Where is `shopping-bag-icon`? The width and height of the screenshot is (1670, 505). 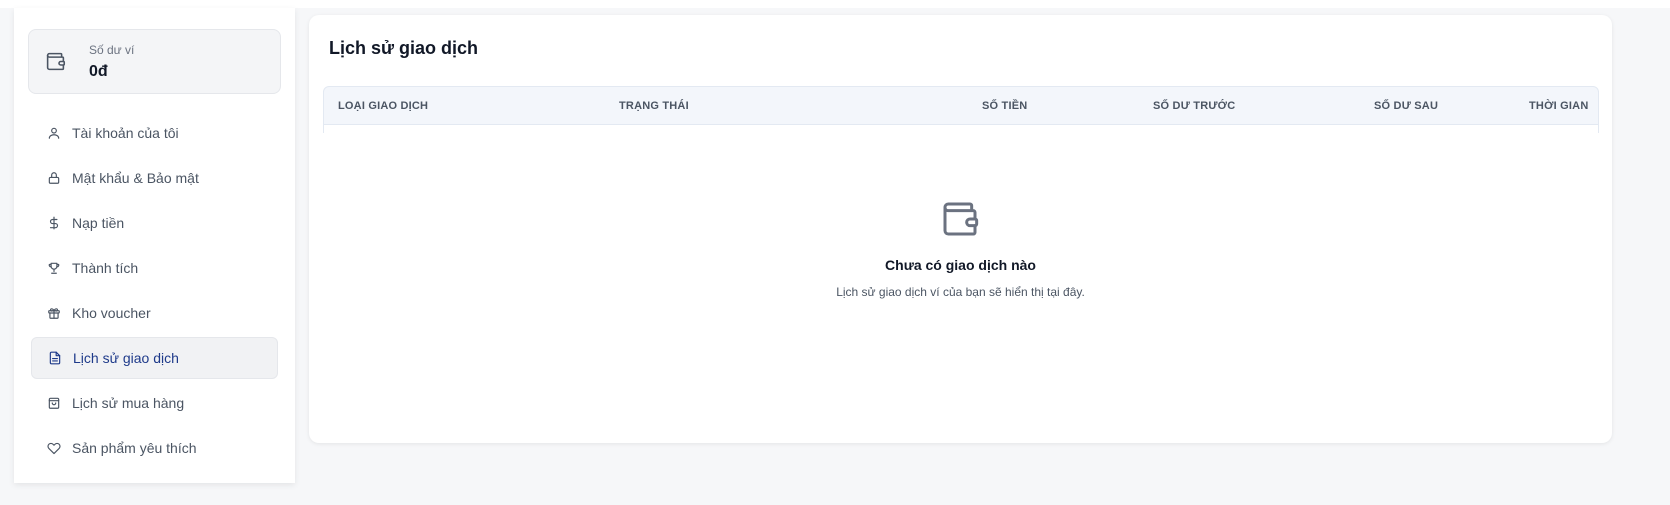
shopping-bag-icon is located at coordinates (54, 403).